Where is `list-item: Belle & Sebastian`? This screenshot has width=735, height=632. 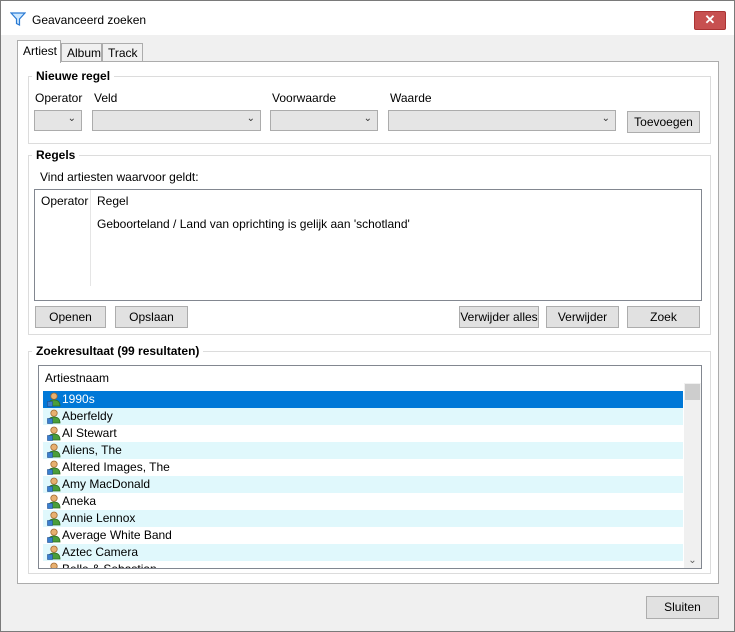
list-item: Belle & Sebastian is located at coordinates (363, 565).